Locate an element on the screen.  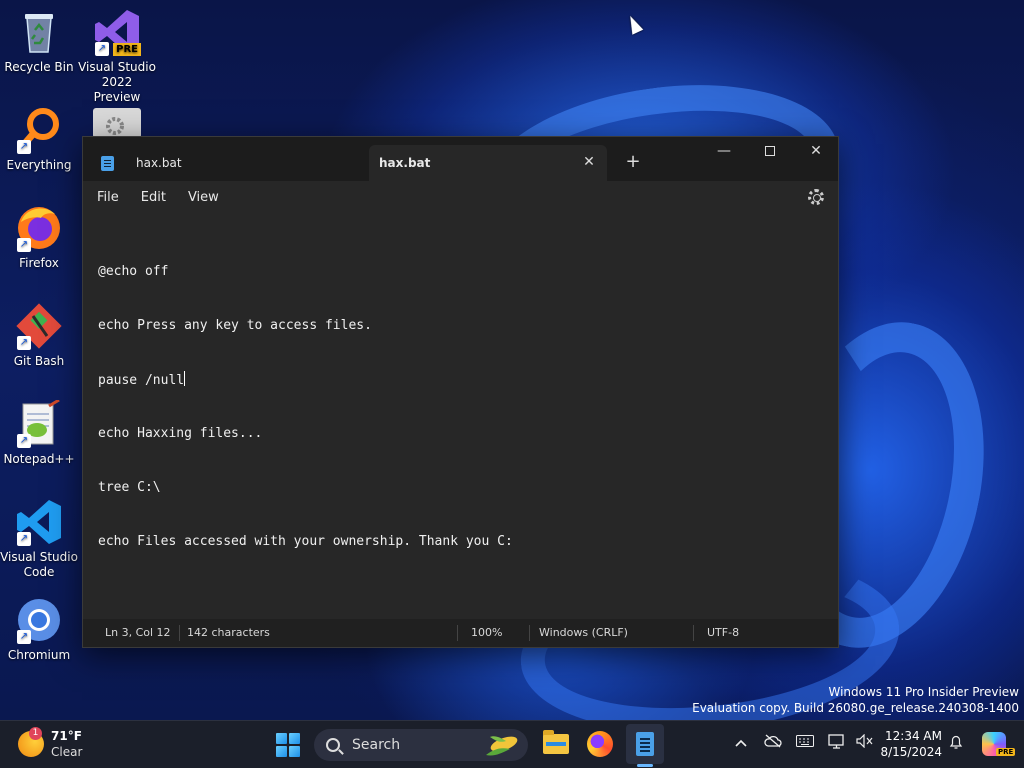
notepad-plus-plus-icon: ↗ is located at coordinates (39, 423).